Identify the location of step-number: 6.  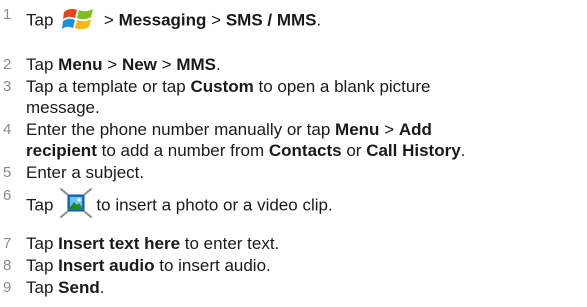
(7, 195).